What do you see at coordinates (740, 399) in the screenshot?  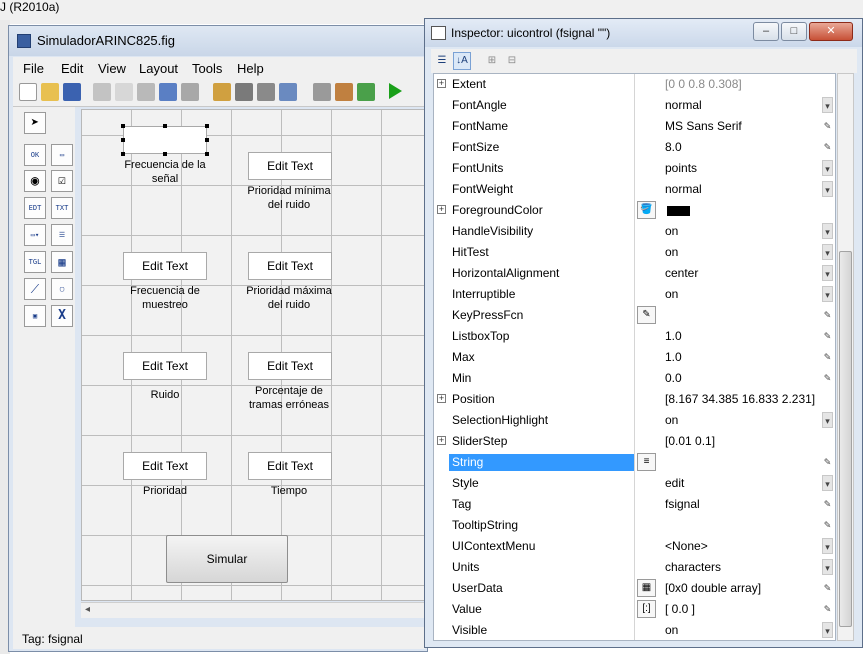 I see `property-value: [8.167 34.385 16.833 2.231]` at bounding box center [740, 399].